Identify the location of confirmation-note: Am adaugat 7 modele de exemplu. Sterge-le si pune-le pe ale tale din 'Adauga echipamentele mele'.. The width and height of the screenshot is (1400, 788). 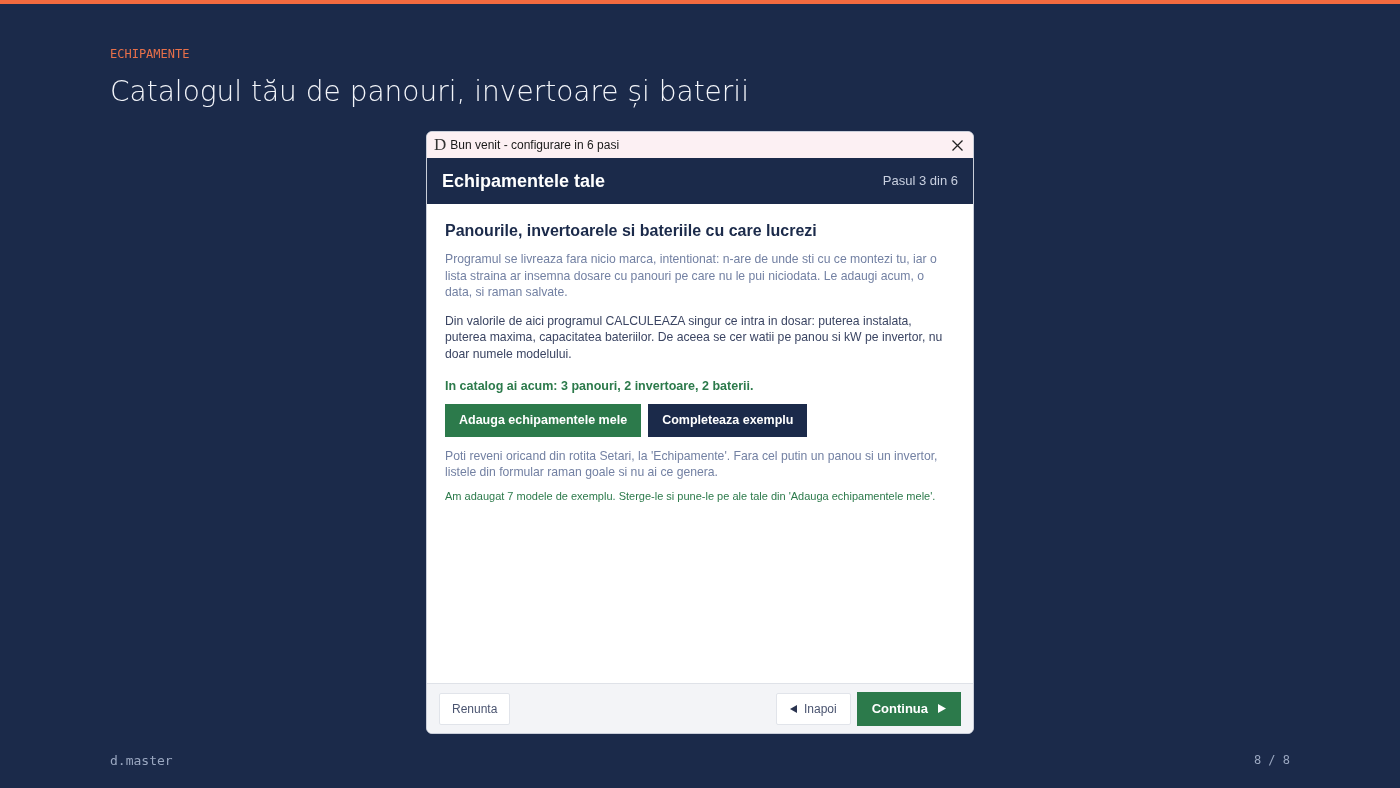
(690, 496).